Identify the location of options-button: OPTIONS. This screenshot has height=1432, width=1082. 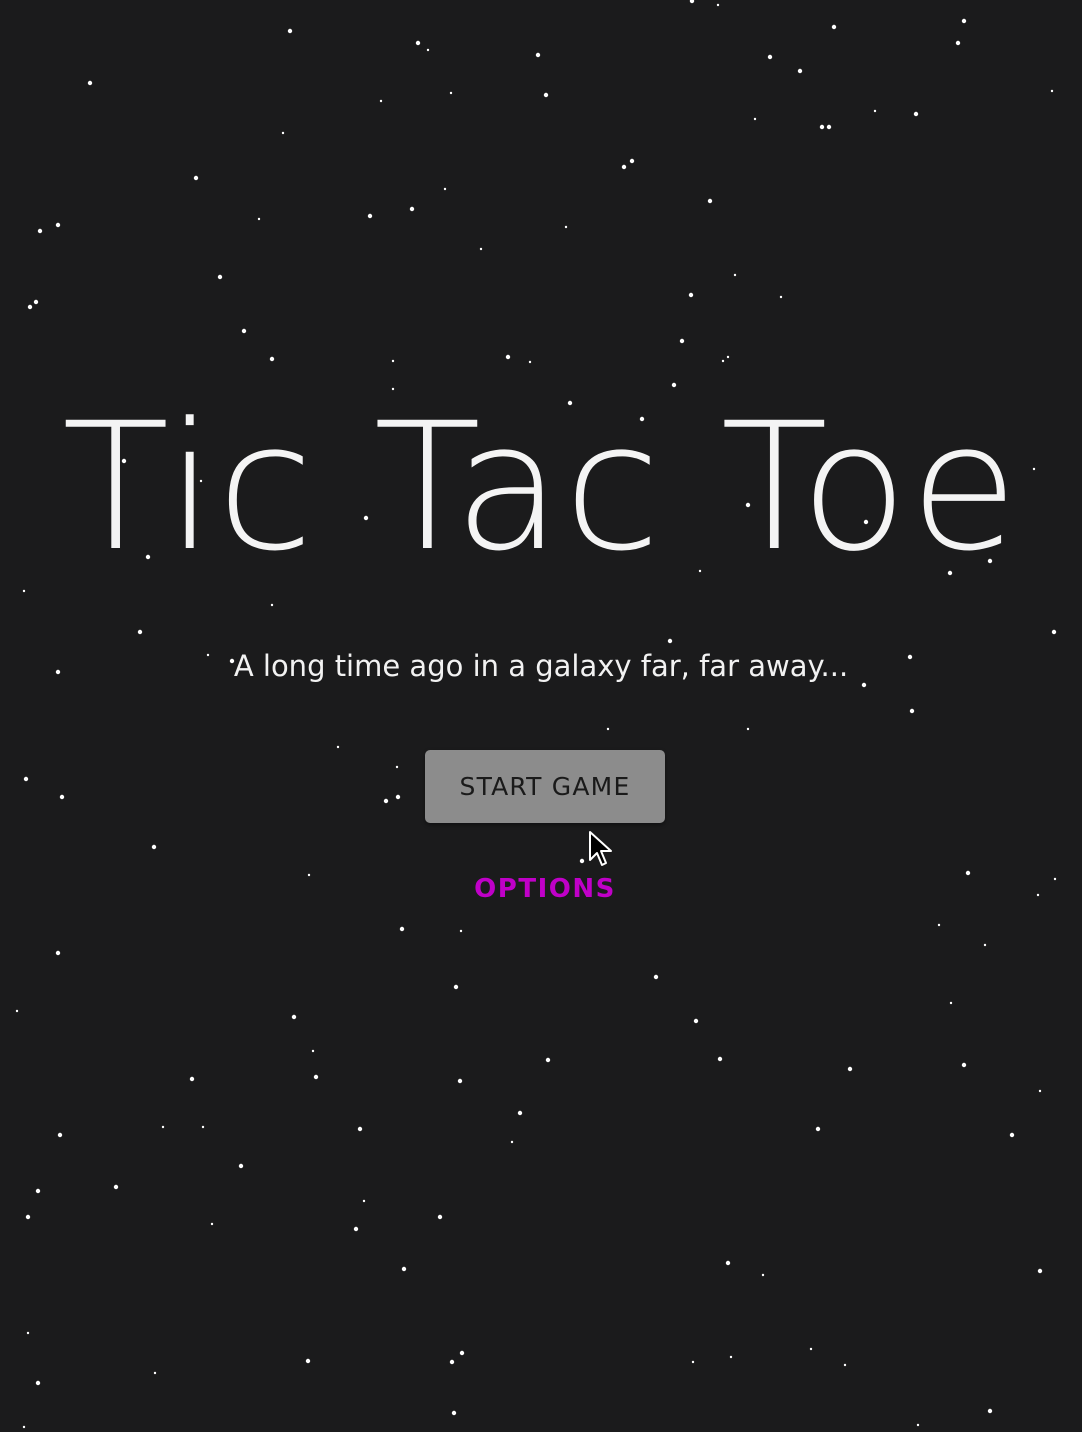
(545, 889).